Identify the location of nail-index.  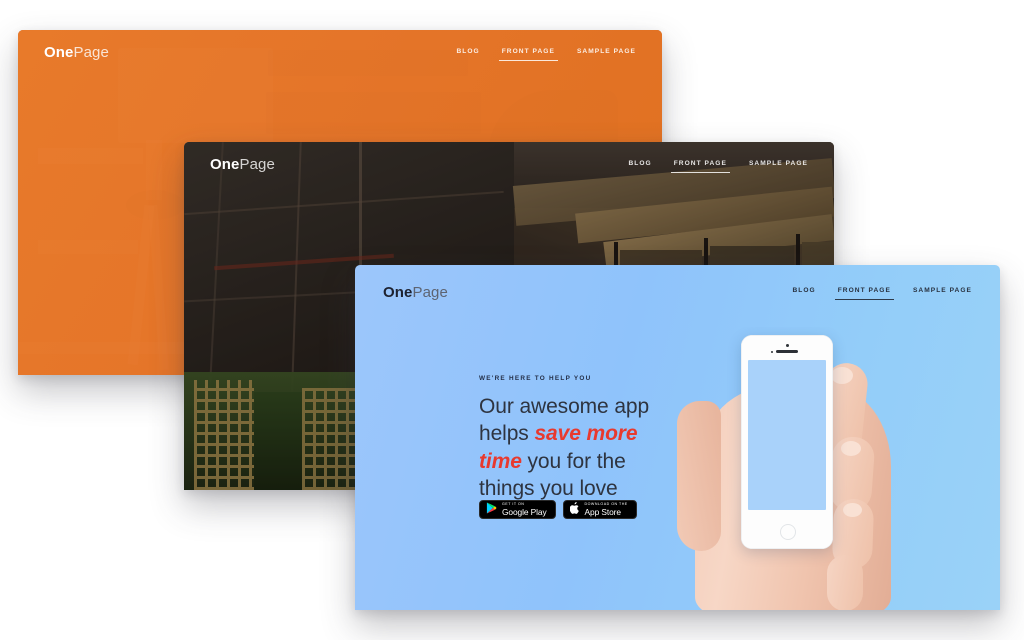
(842, 375).